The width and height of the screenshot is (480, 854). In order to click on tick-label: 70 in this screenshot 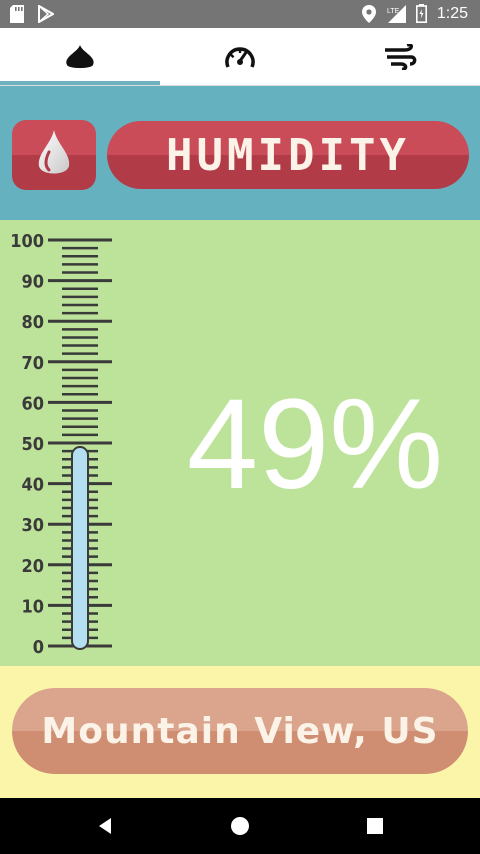, I will do `click(32, 363)`.